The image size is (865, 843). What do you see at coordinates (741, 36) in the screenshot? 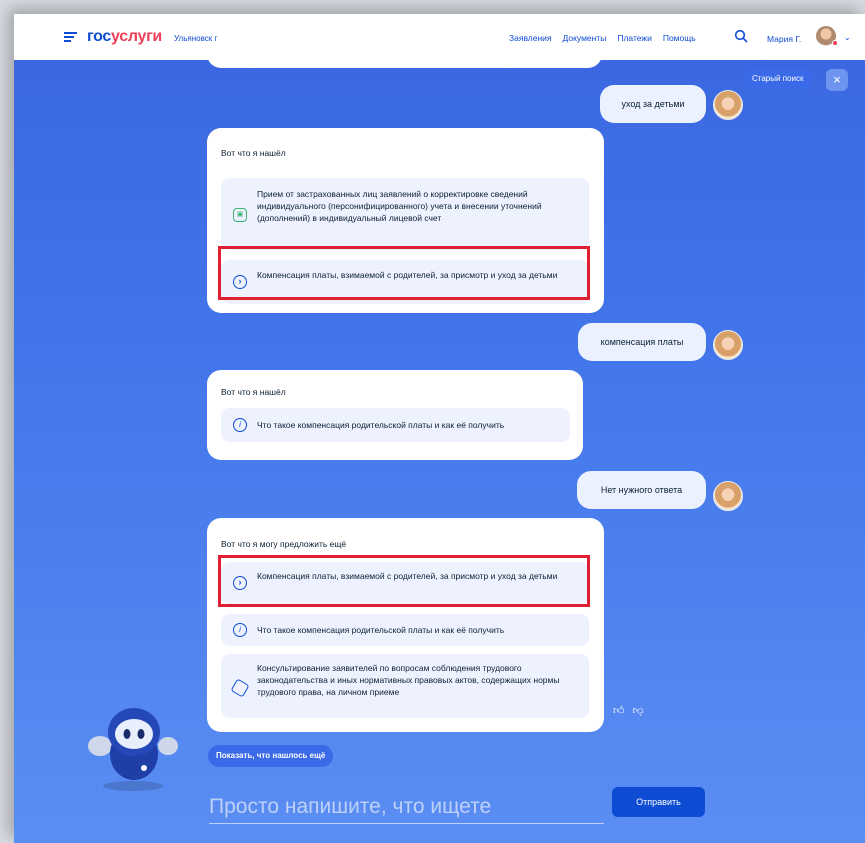
I see `search-icon` at bounding box center [741, 36].